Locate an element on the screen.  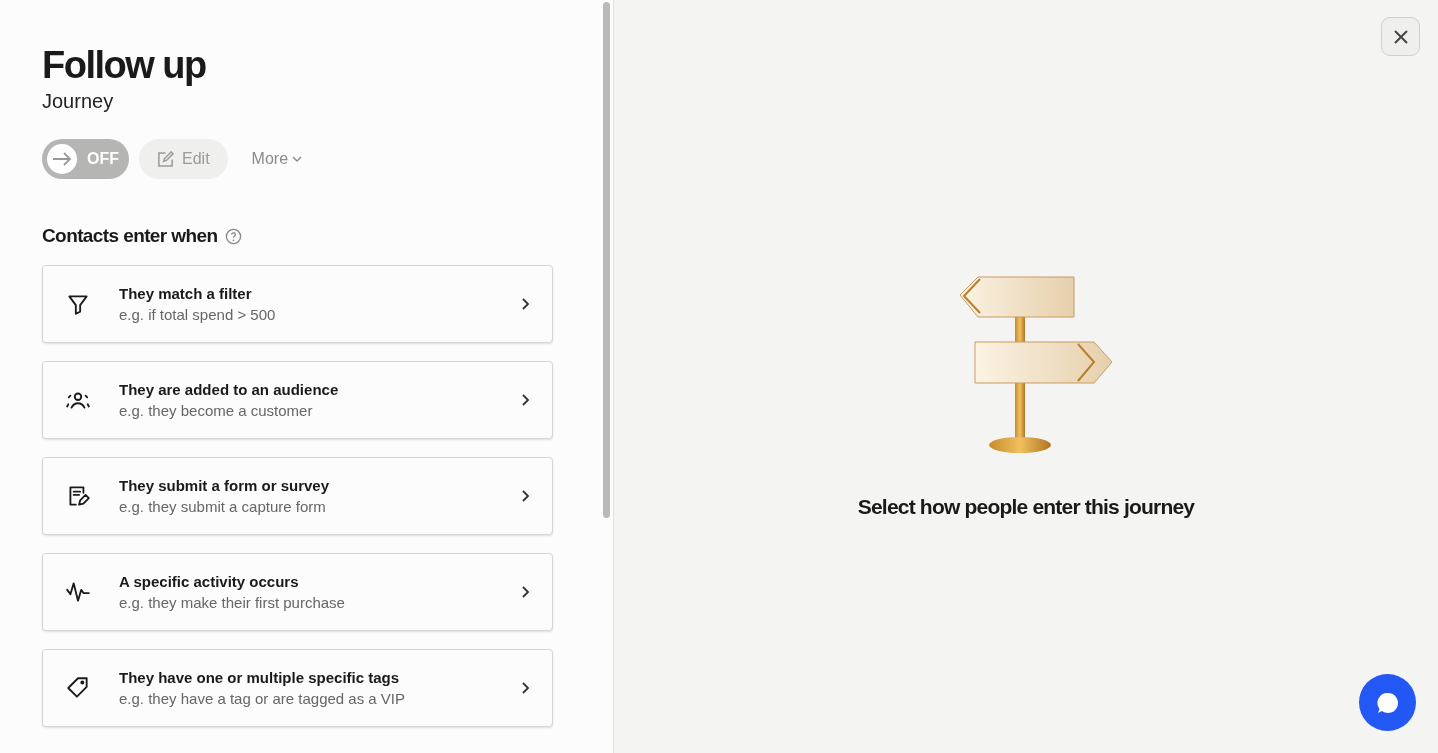
chat-button is located at coordinates (1387, 702).